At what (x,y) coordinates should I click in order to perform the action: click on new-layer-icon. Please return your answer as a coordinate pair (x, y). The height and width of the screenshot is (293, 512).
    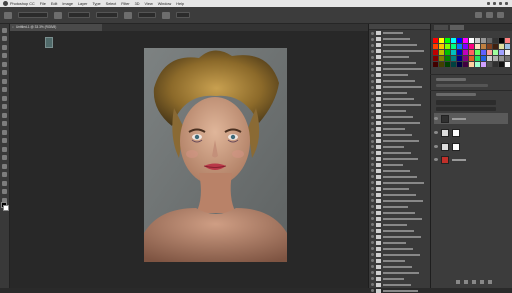
    Looking at the image, I should click on (482, 282).